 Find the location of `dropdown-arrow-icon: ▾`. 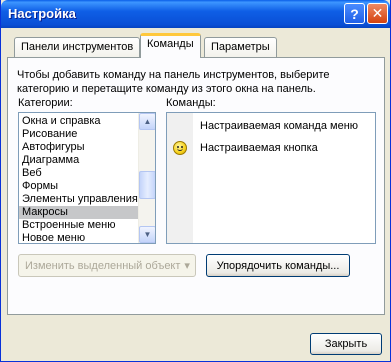

dropdown-arrow-icon: ▾ is located at coordinates (187, 266).